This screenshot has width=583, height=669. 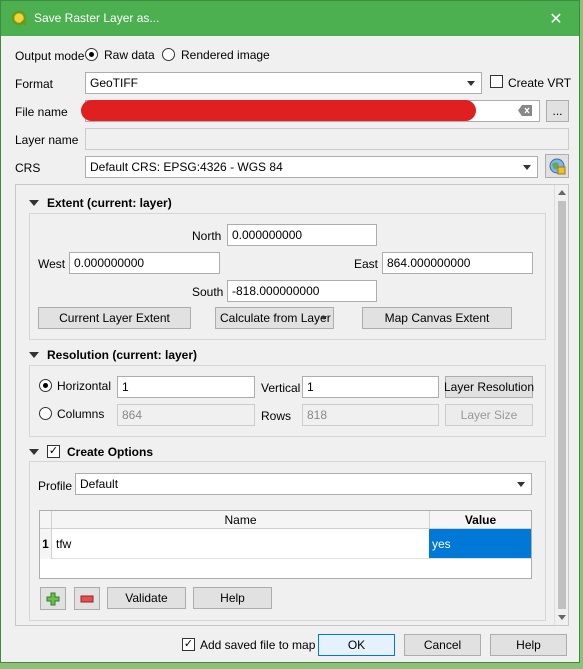 I want to click on name-column-header: Name, so click(x=240, y=520).